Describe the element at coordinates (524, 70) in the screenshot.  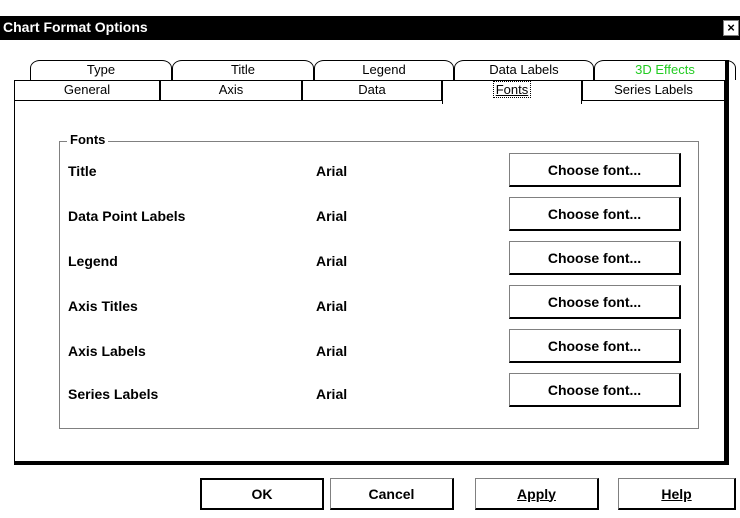
I see `tab-data-labels: Data Labels` at that location.